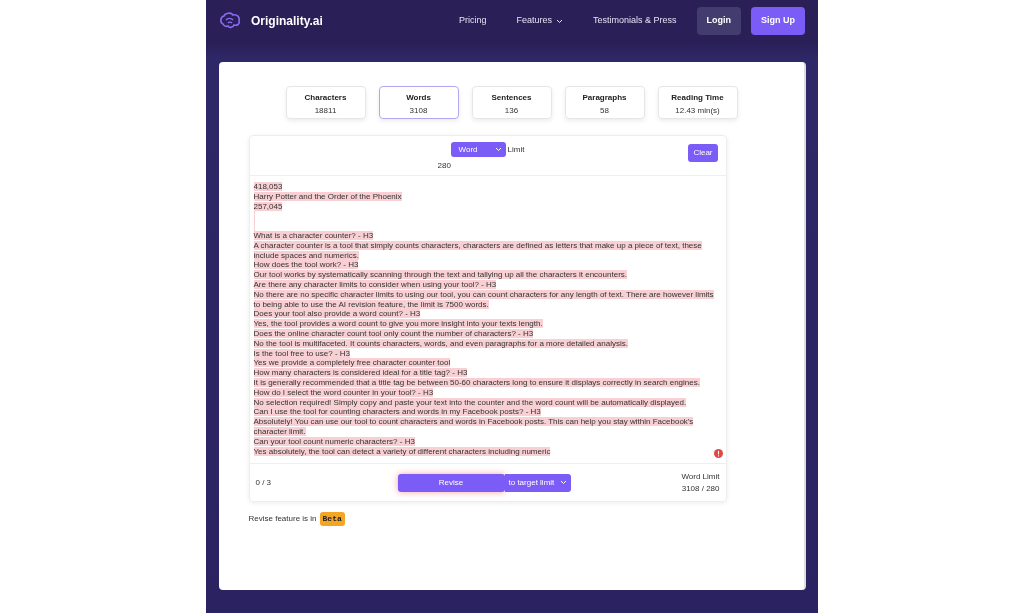  I want to click on signup-button: Sign Up, so click(778, 21).